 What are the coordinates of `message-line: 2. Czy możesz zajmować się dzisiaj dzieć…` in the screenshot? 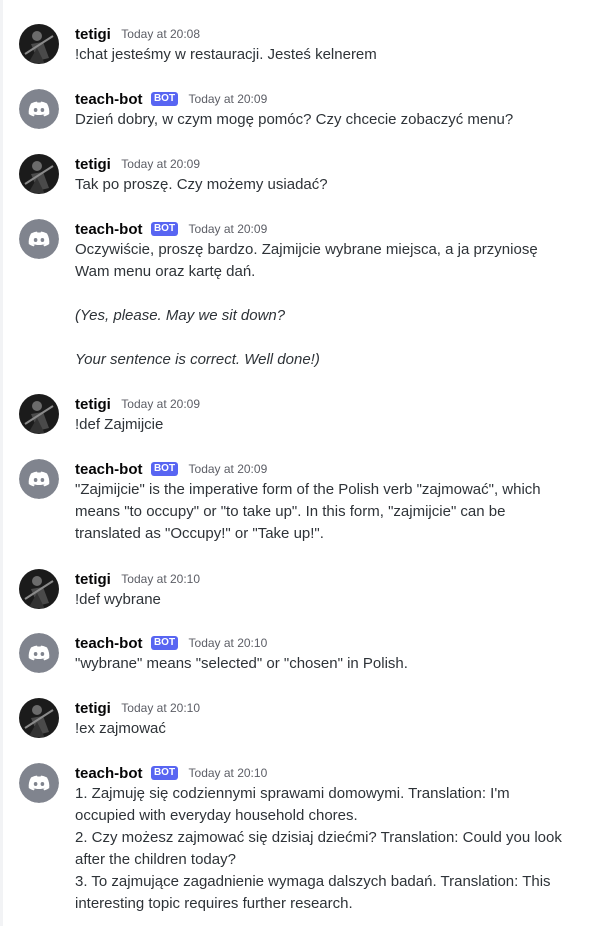 It's located at (321, 848).